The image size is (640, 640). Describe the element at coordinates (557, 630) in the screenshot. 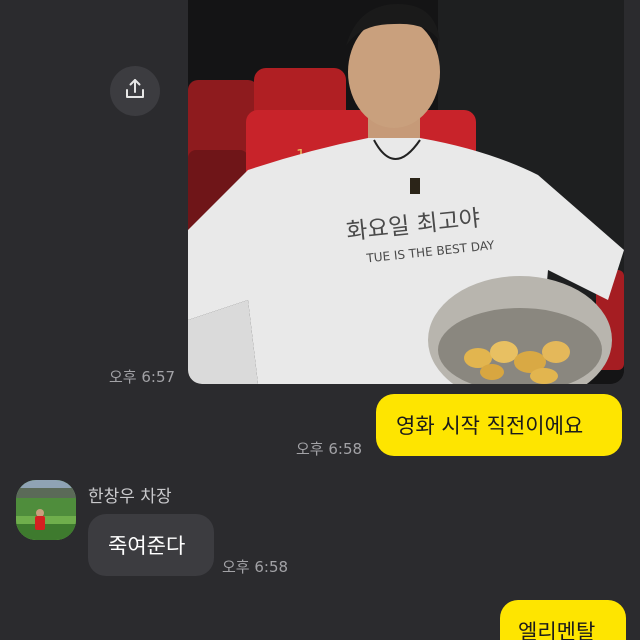

I see `message-text: 엘리멘탈` at that location.